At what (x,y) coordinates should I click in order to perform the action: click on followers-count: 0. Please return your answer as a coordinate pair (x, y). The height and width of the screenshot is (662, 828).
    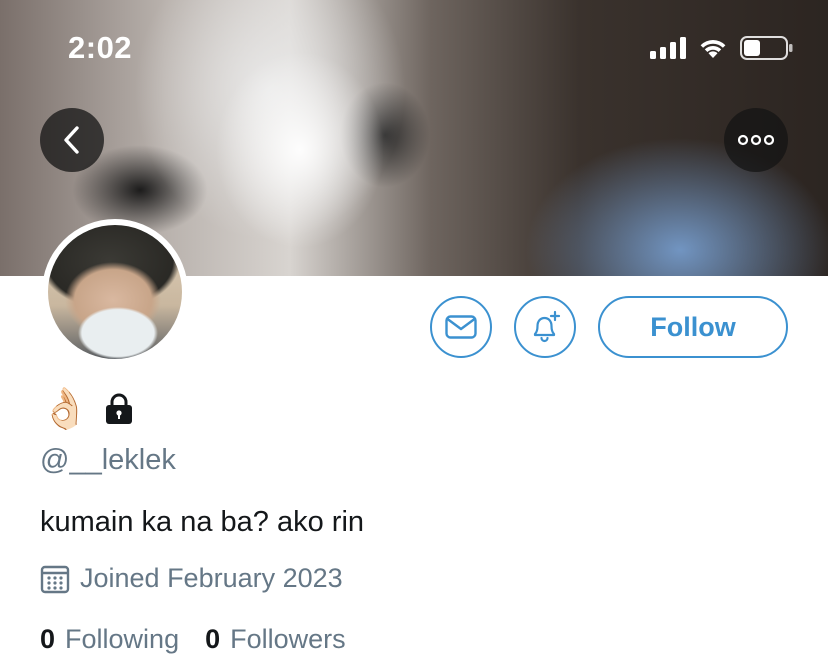
    Looking at the image, I should click on (213, 639).